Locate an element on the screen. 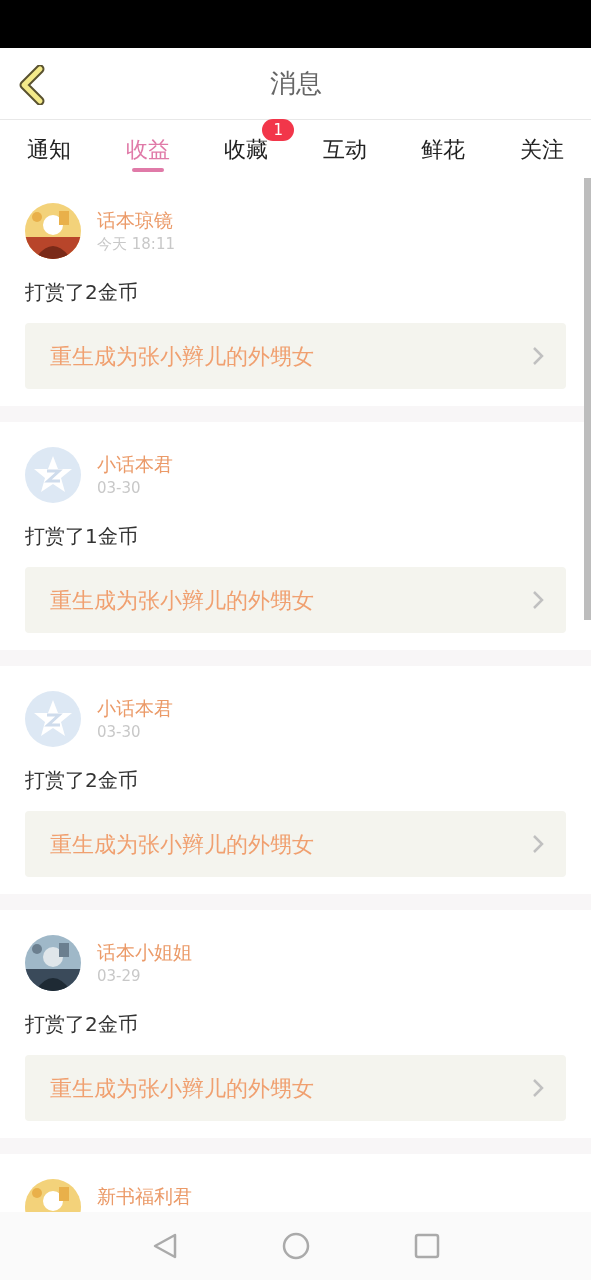 This screenshot has width=591, height=1280. user-name: 话本琼镜 is located at coordinates (135, 220).